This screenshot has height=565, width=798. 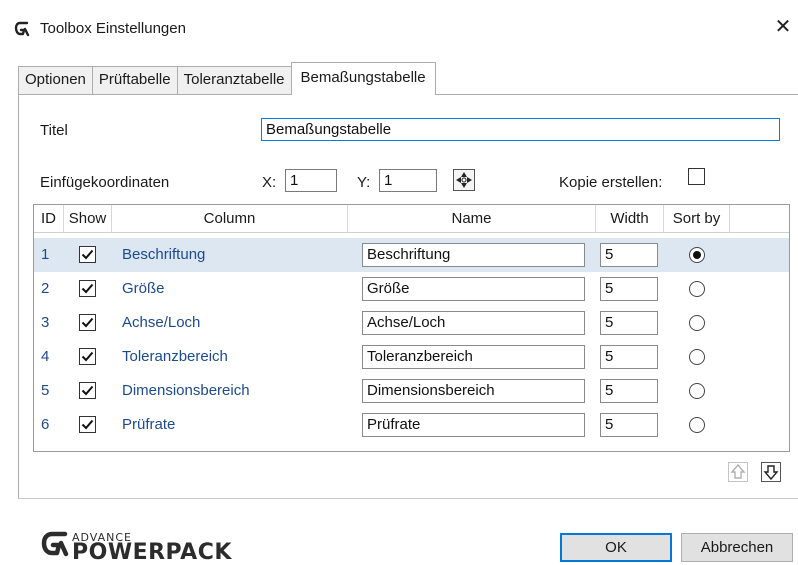 I want to click on tab-toleranztabelle: Toleranztabelle, so click(x=234, y=80).